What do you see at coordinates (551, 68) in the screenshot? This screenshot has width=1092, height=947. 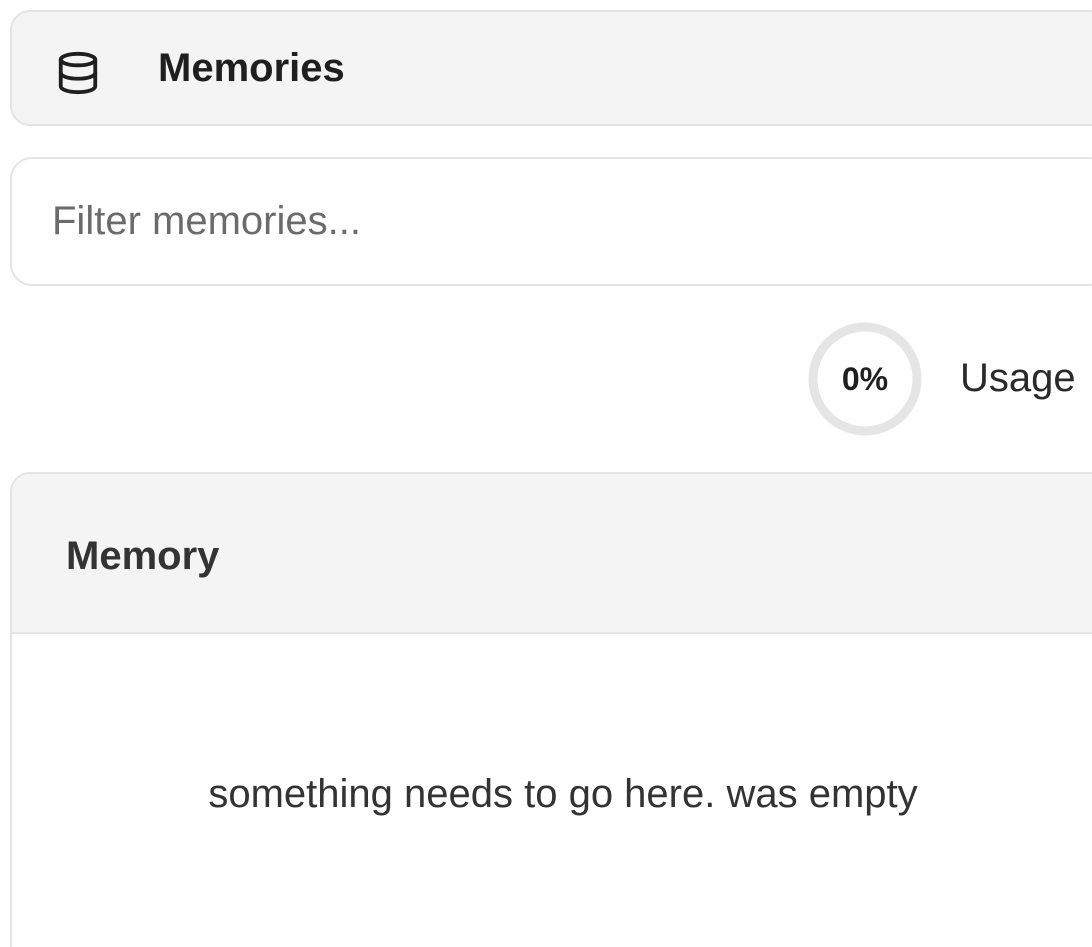 I see `memories-header: Memories` at bounding box center [551, 68].